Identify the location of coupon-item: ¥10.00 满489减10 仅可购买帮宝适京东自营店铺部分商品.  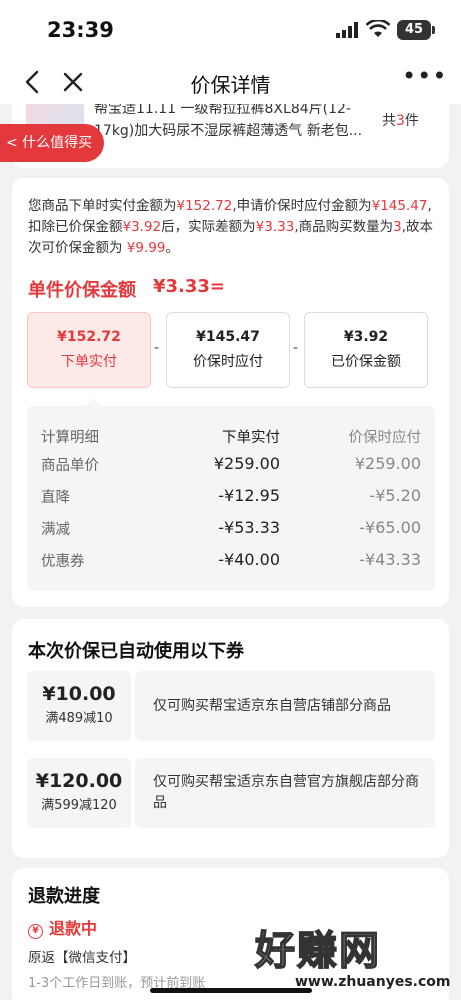
(231, 706).